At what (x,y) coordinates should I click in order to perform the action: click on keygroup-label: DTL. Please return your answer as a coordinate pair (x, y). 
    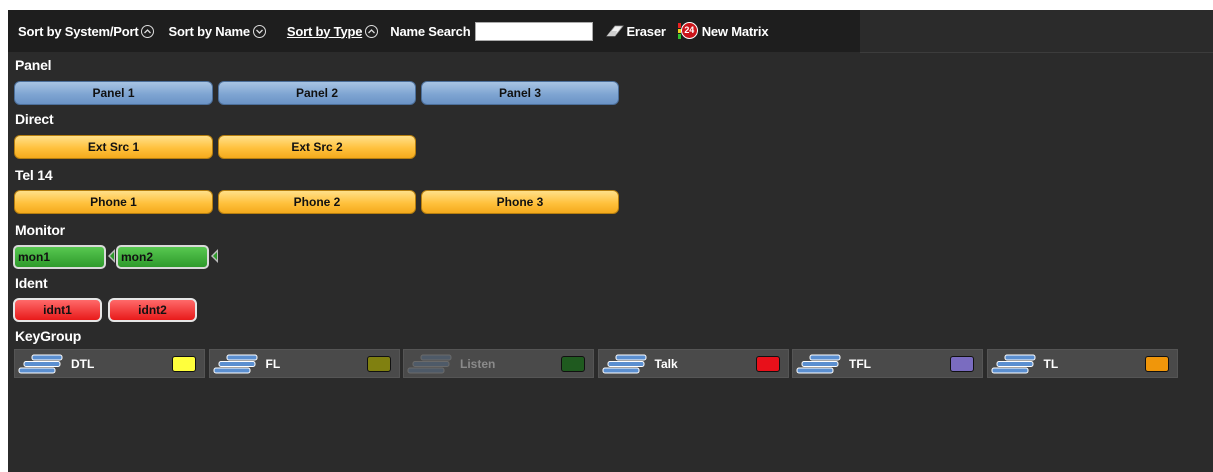
    Looking at the image, I should click on (83, 364).